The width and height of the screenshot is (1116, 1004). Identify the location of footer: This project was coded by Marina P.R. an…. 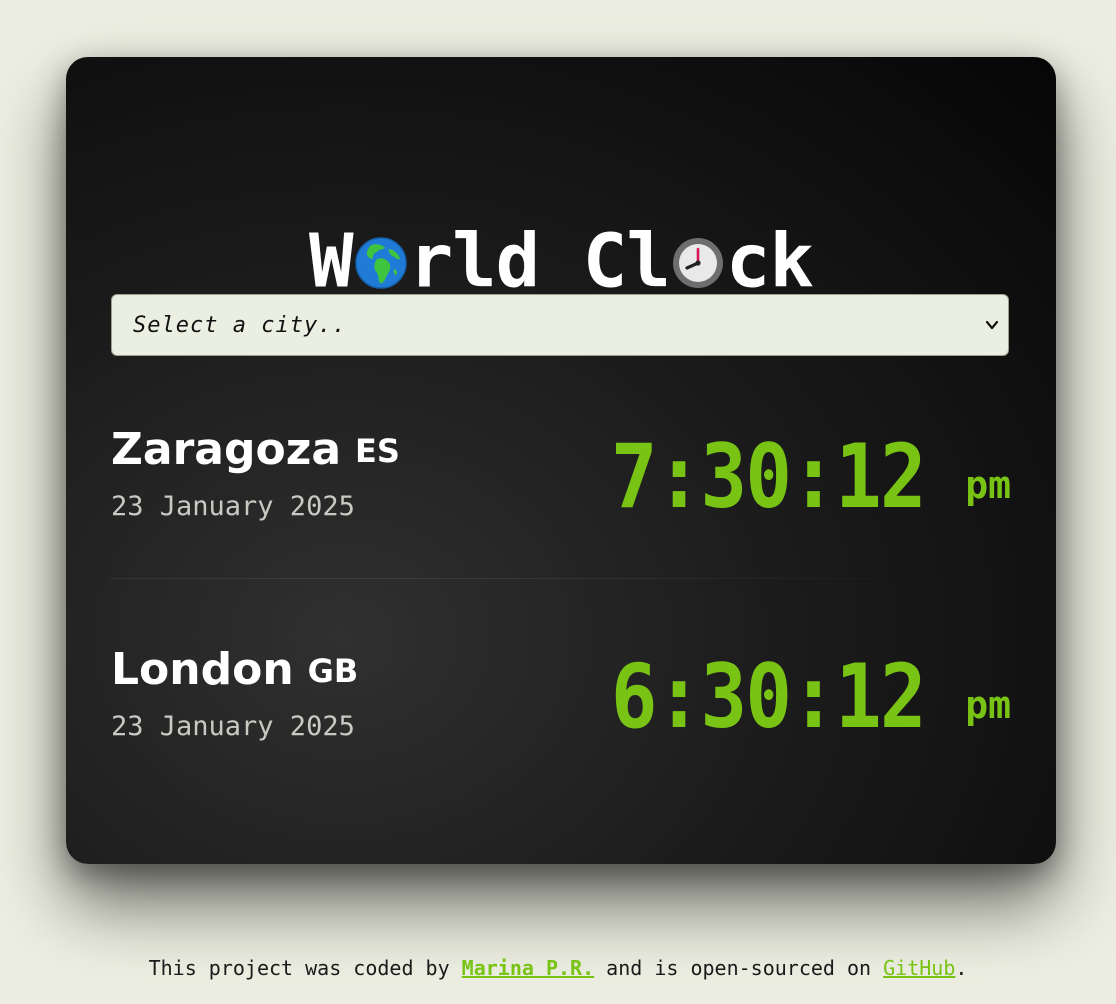
(558, 968).